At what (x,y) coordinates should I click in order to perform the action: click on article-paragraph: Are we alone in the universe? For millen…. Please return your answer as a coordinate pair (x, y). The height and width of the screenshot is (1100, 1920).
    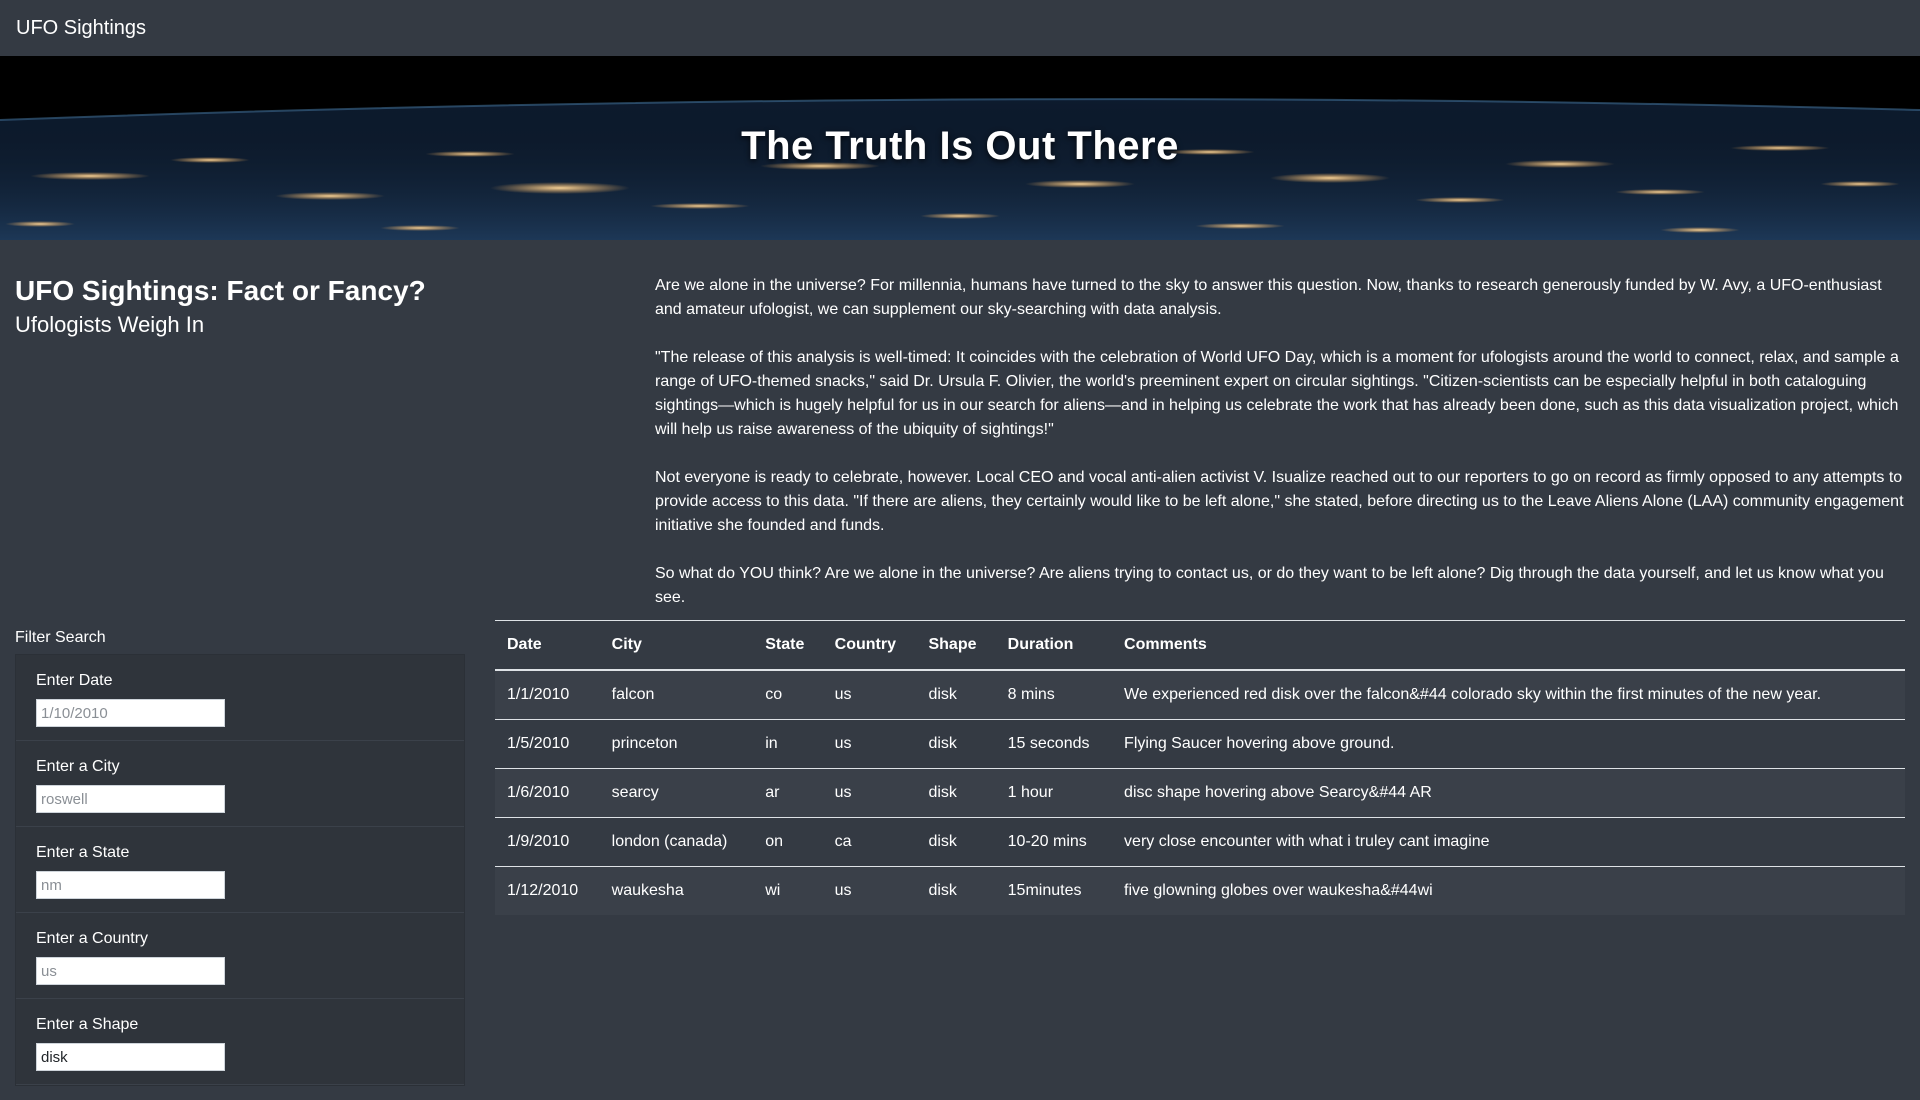
    Looking at the image, I should click on (1268, 297).